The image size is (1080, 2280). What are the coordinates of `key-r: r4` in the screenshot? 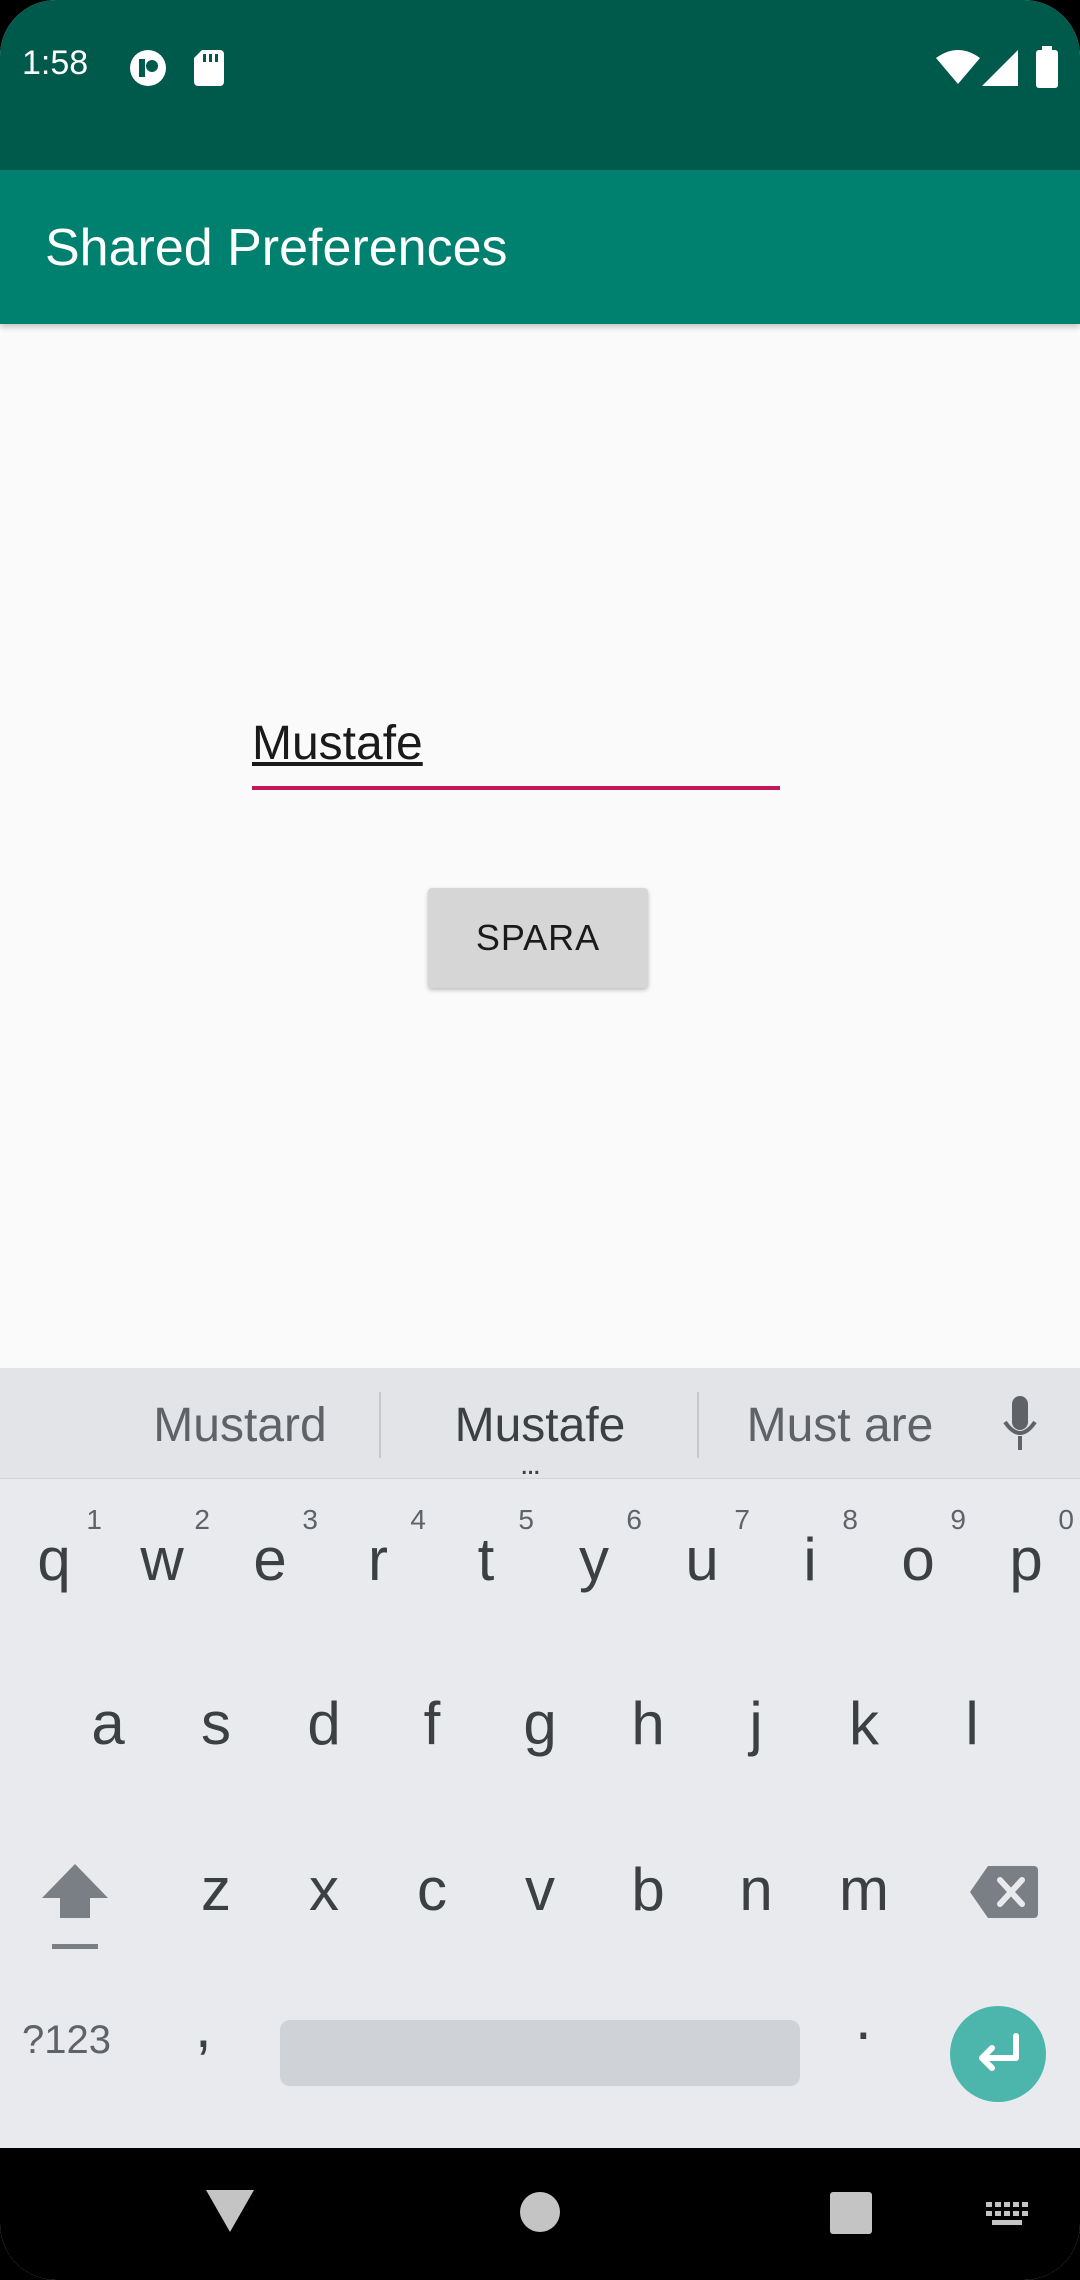 It's located at (378, 1560).